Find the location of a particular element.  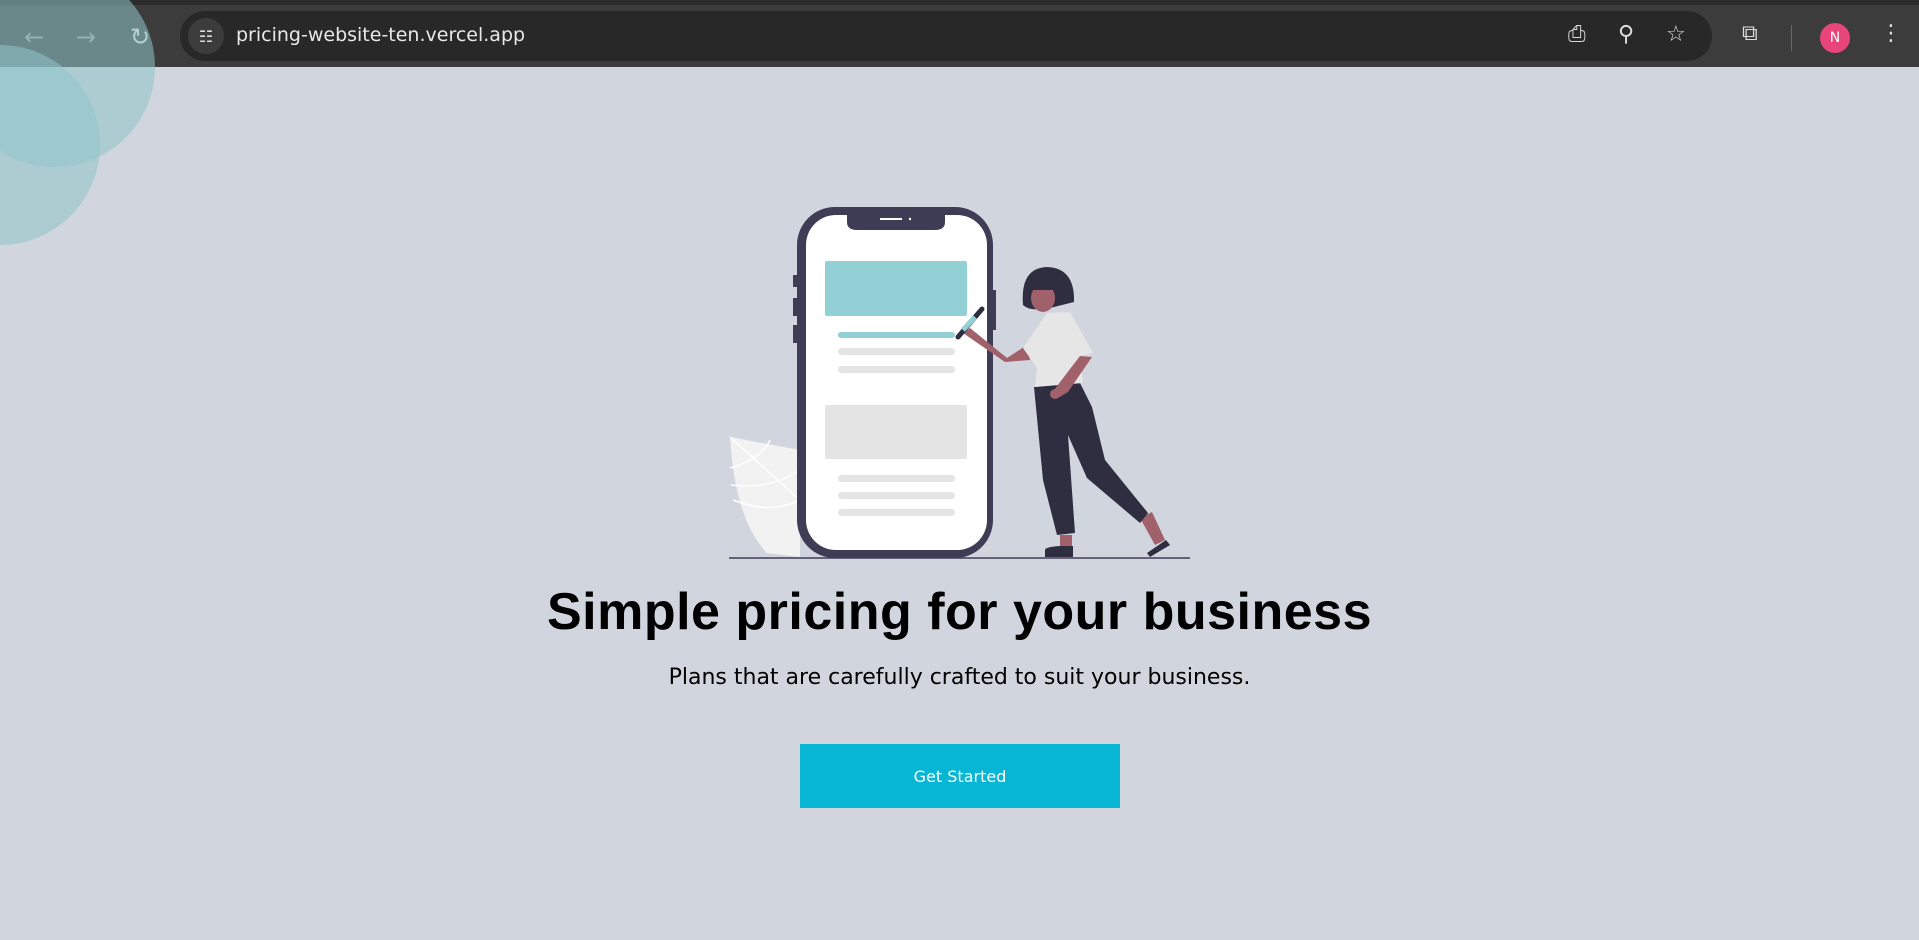

leaf-plant is located at coordinates (765, 496).